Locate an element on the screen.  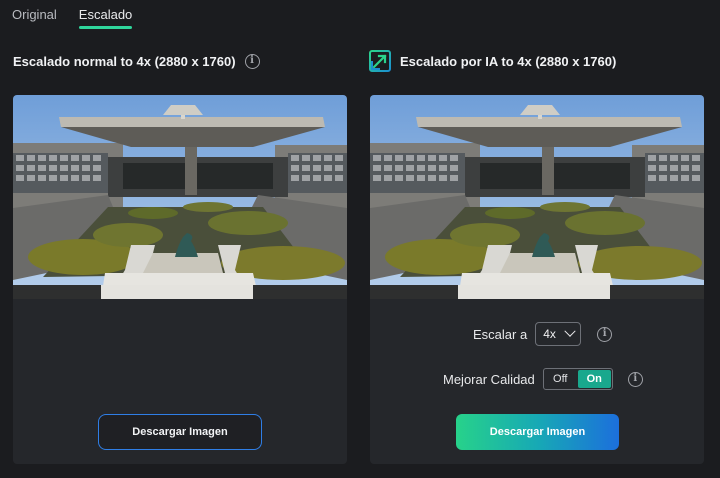
tab-original: Original is located at coordinates (34, 15).